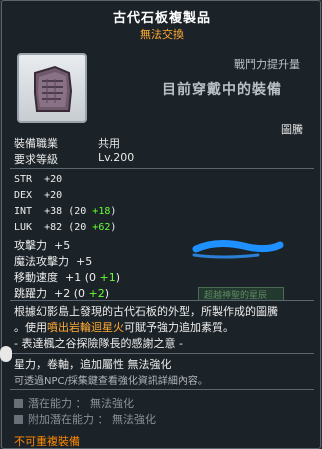 The width and height of the screenshot is (322, 449). I want to click on required-level-value: Lv.200, so click(116, 157).